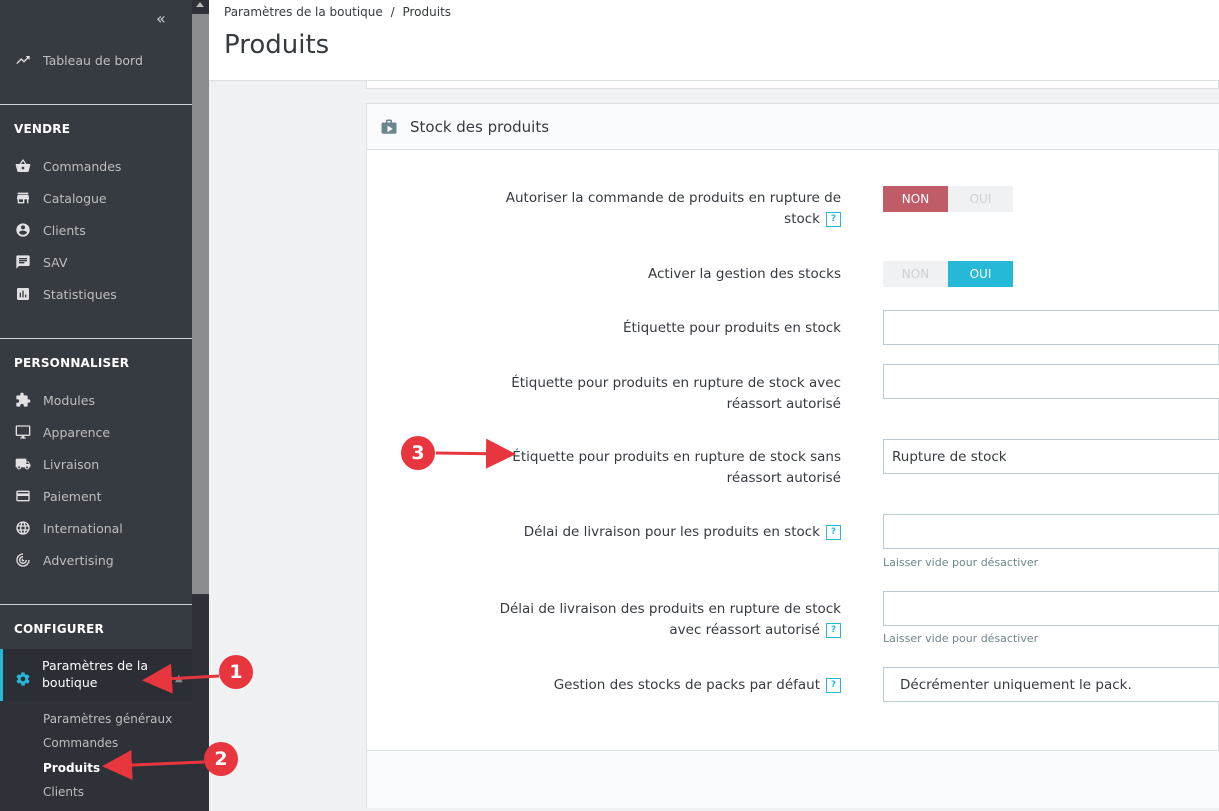  I want to click on sidebar-item-modules: Modules, so click(54, 400).